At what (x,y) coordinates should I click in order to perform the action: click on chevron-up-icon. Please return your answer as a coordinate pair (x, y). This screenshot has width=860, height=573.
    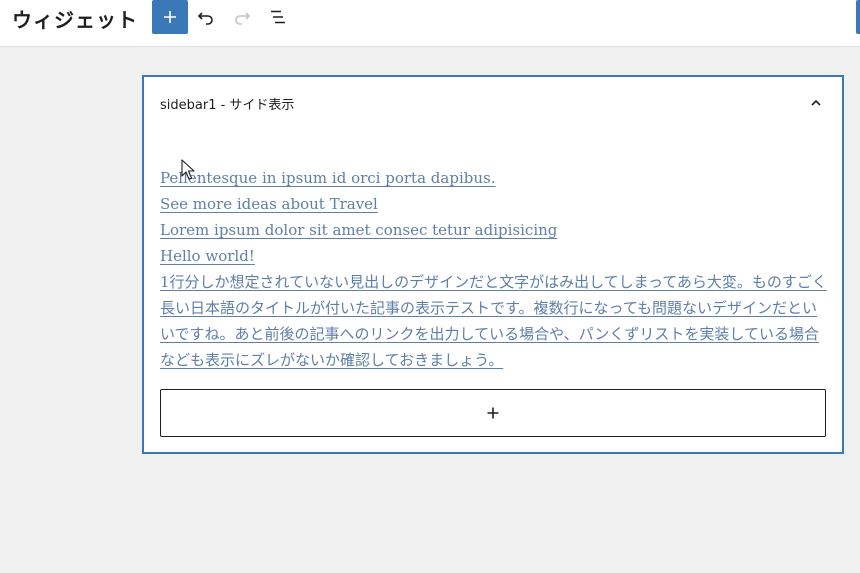
    Looking at the image, I should click on (816, 102).